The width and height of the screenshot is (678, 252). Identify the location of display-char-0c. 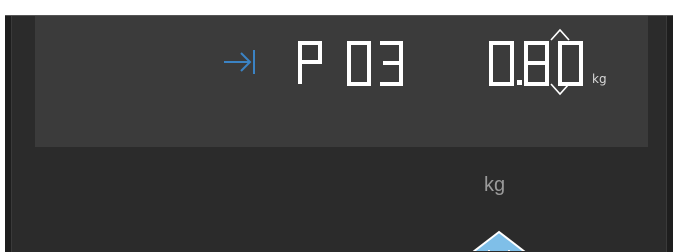
(570, 63).